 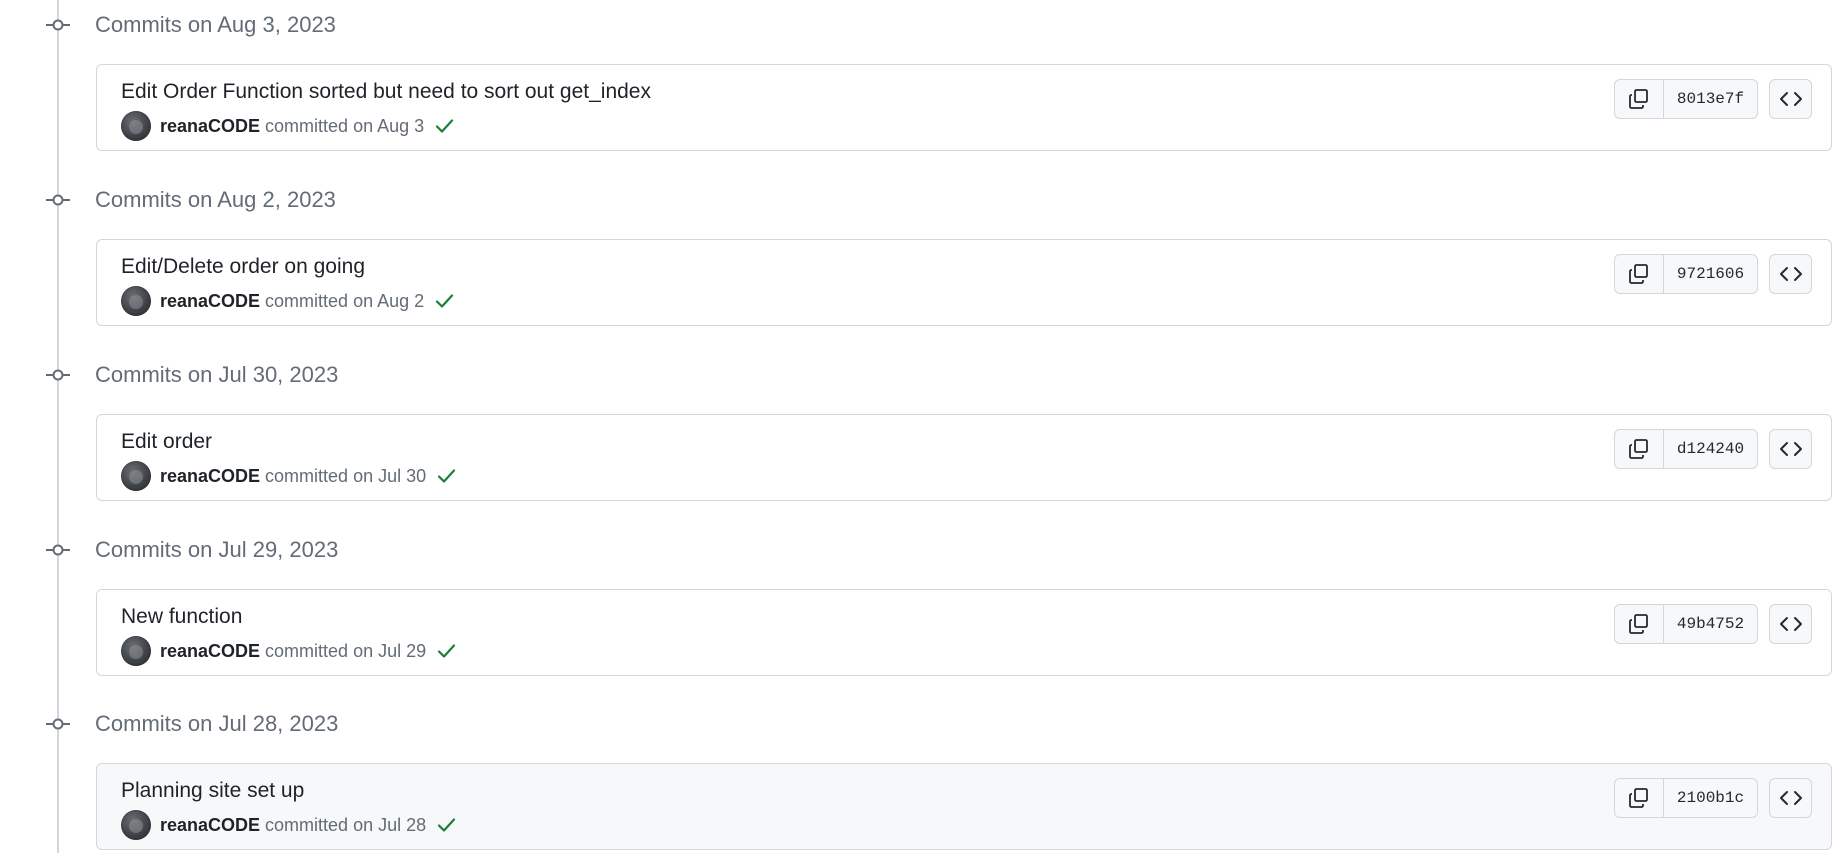 I want to click on commit-meta: reanaCODE committed on Aug 2, so click(x=288, y=301).